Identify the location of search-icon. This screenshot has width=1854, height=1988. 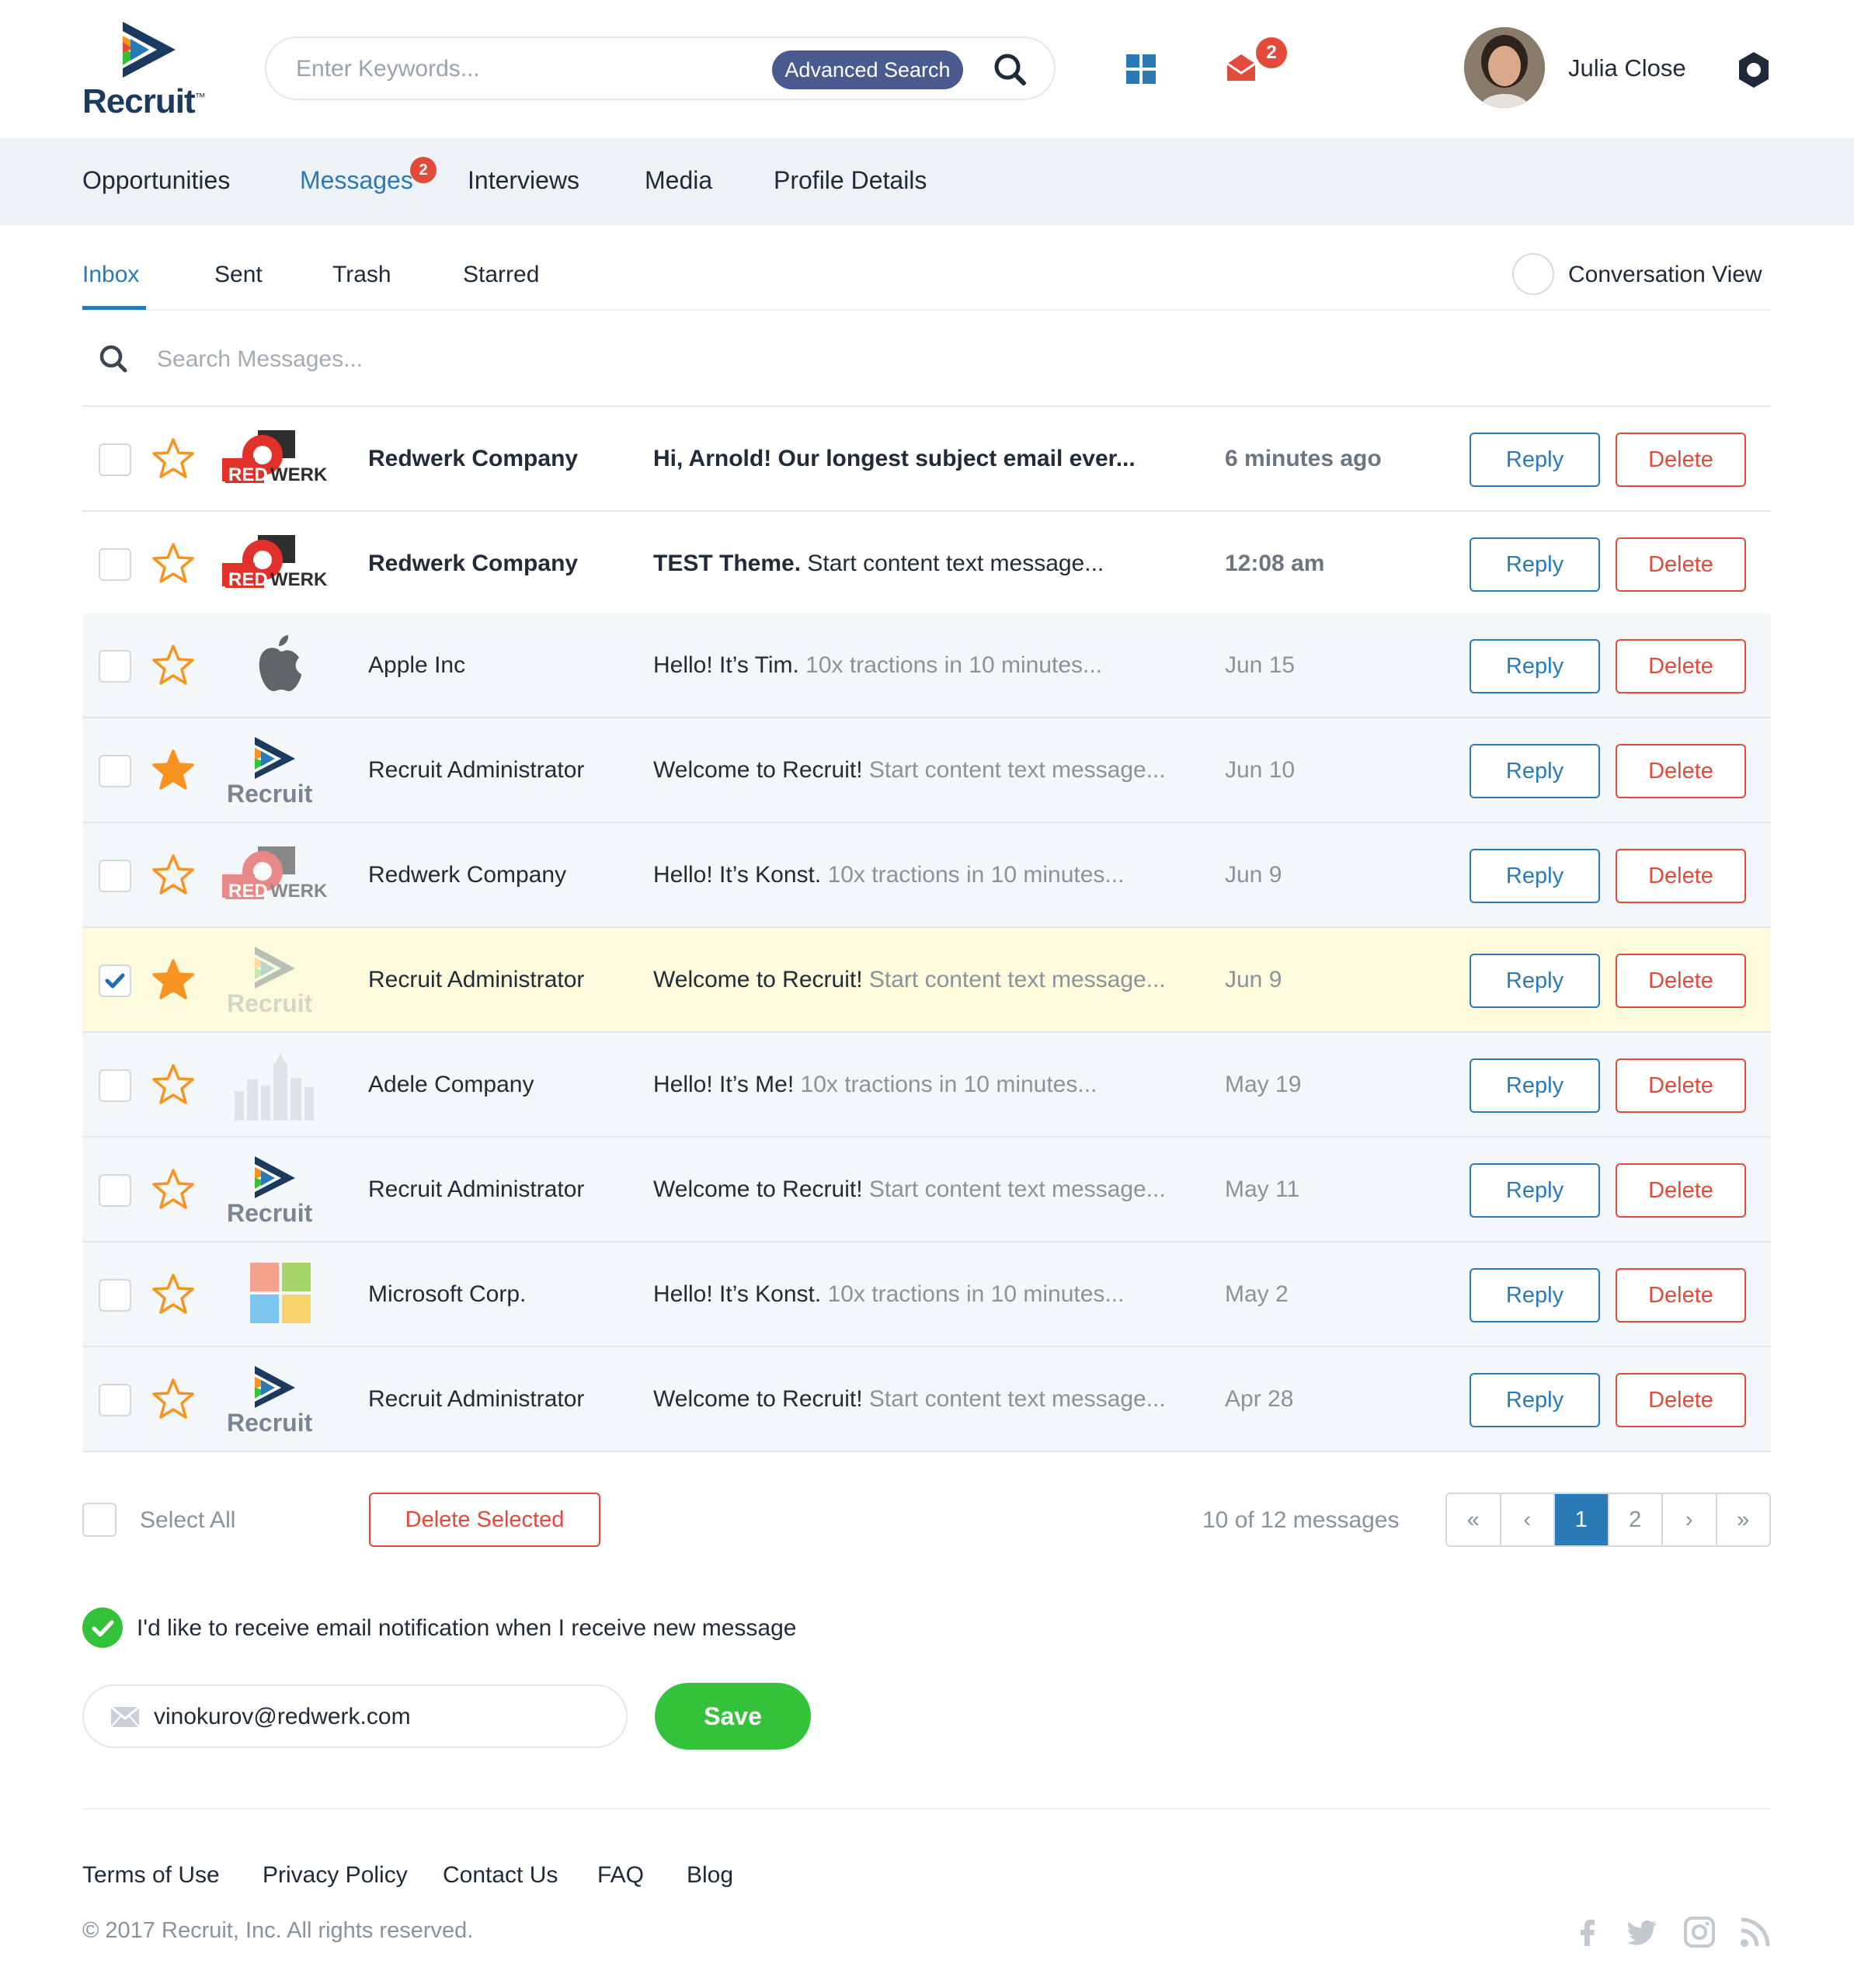
(1010, 69).